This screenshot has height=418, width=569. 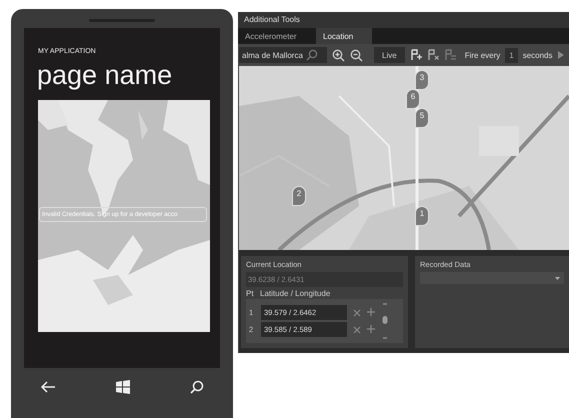 What do you see at coordinates (385, 321) in the screenshot?
I see `scrollbar-drawing` at bounding box center [385, 321].